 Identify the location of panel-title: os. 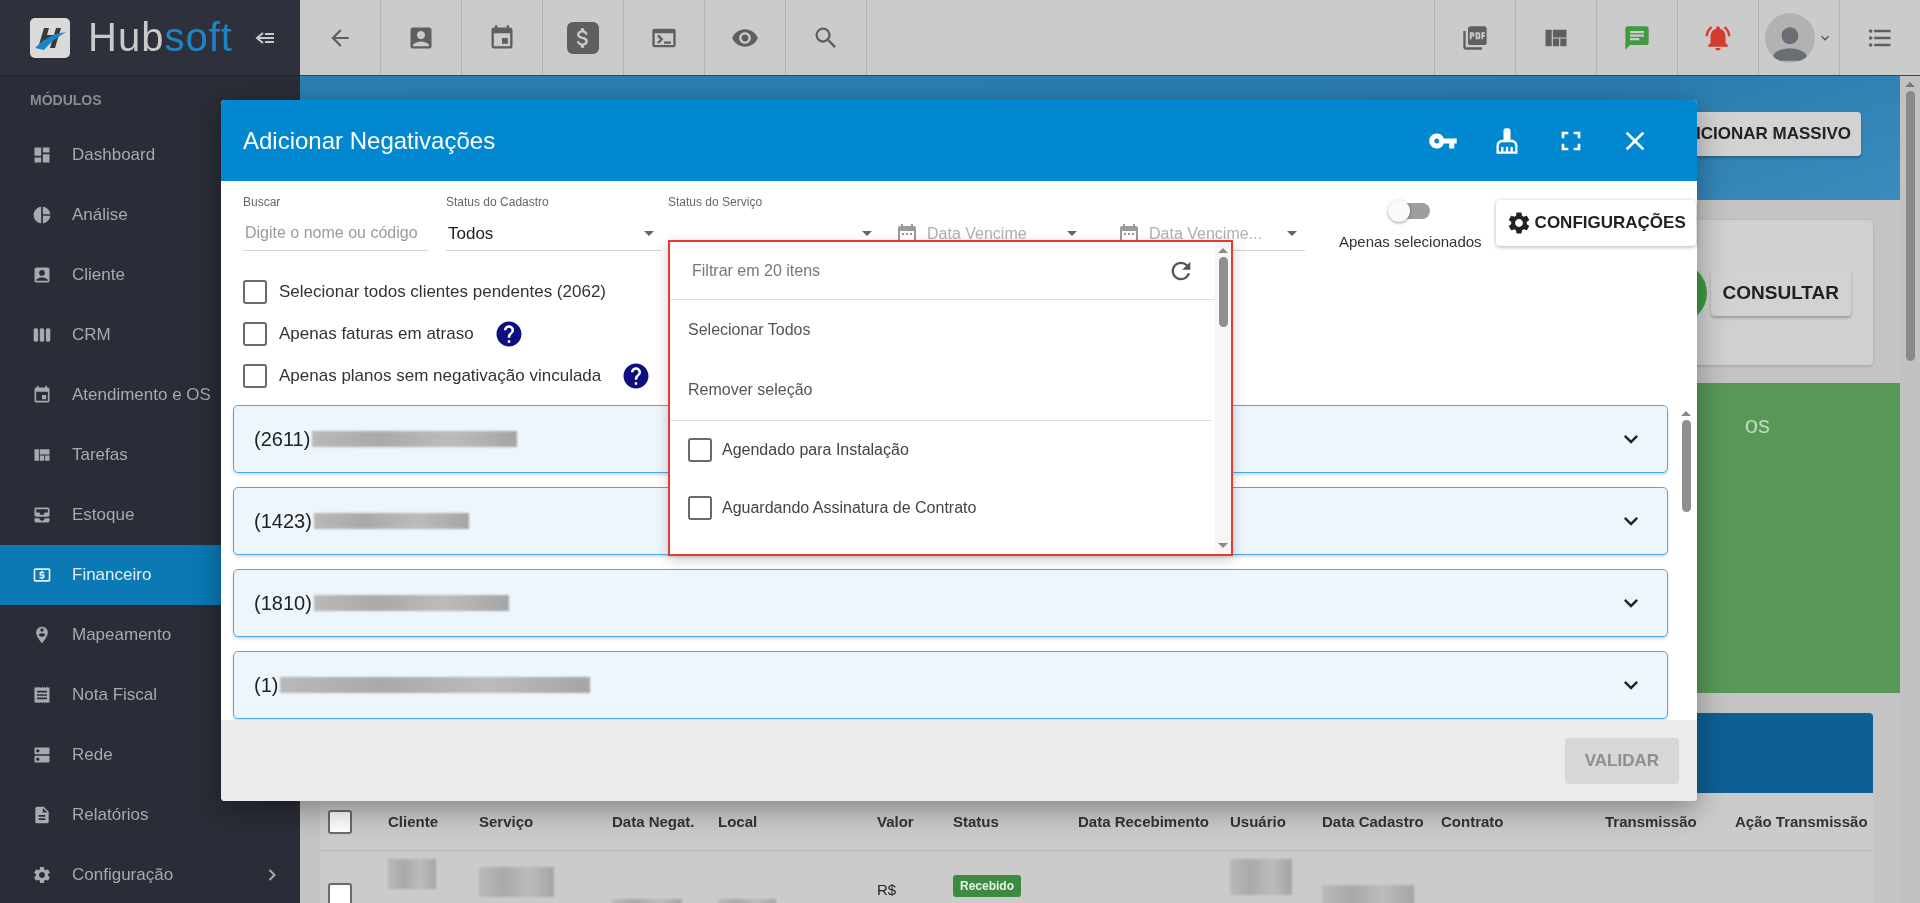
(1757, 425).